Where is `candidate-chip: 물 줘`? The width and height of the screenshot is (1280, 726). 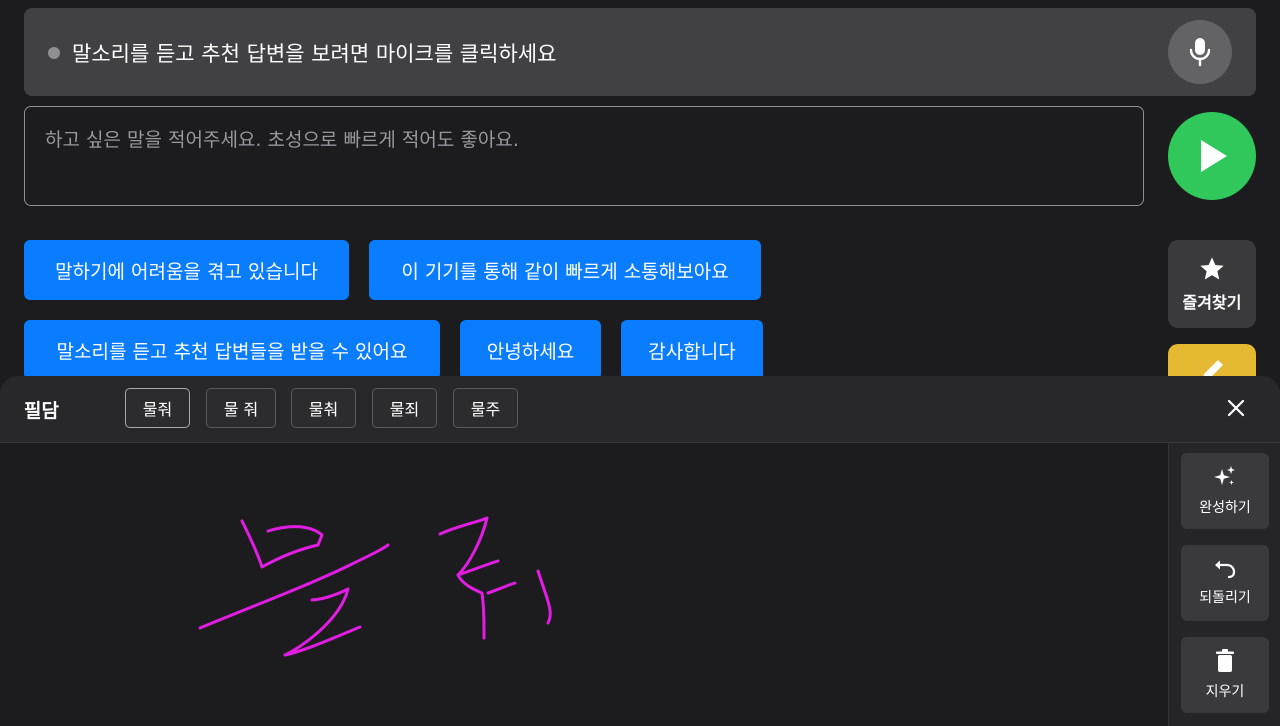
candidate-chip: 물 줘 is located at coordinates (241, 408).